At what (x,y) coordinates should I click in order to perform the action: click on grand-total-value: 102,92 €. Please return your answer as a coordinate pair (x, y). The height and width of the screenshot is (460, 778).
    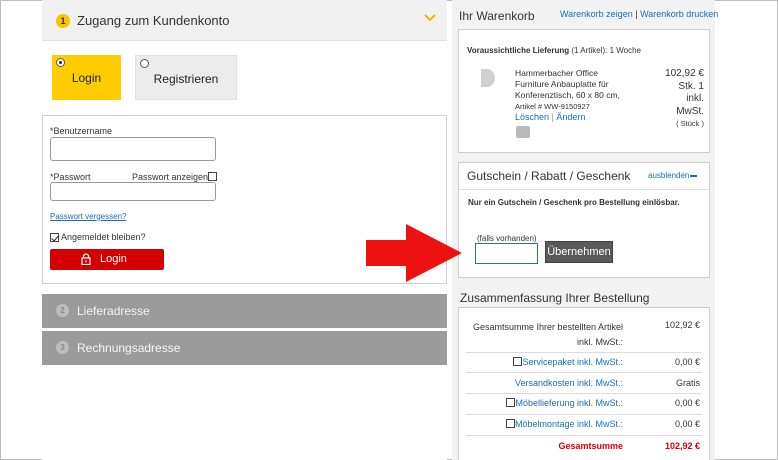
    Looking at the image, I should click on (682, 446).